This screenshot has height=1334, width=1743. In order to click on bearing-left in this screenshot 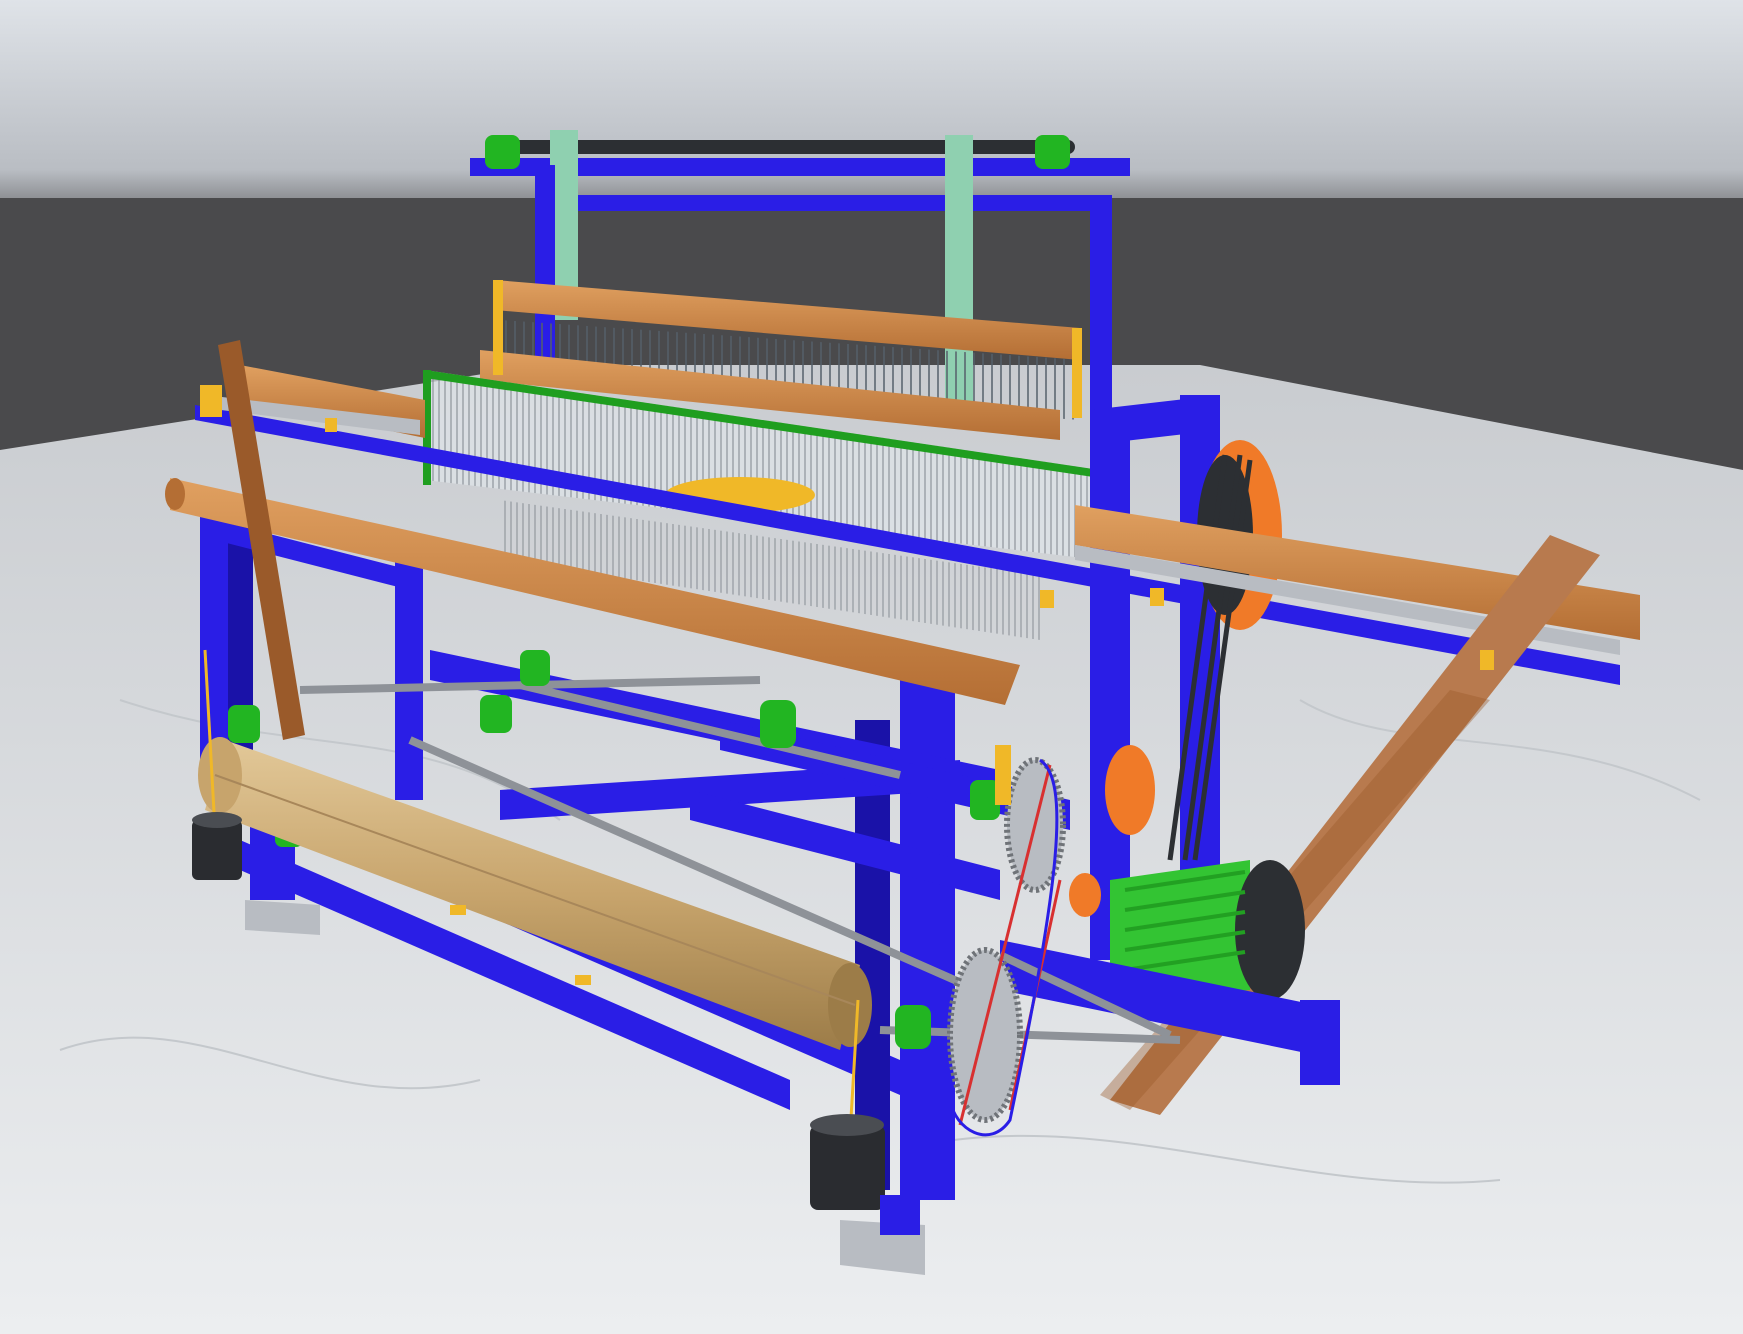, I will do `click(502, 152)`.